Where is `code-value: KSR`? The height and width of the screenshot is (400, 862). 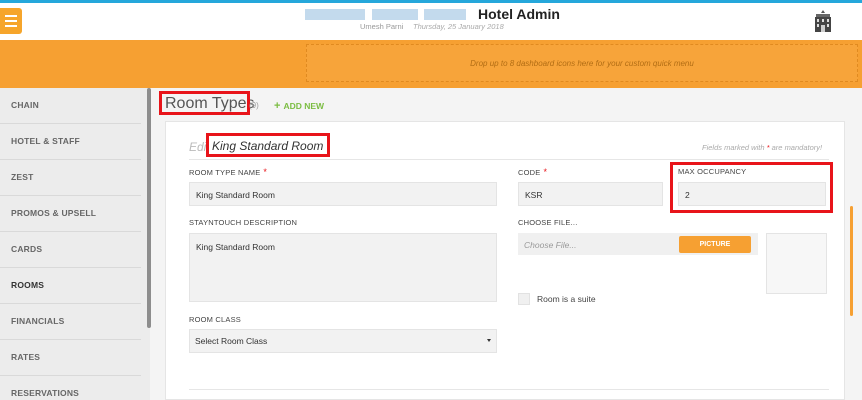
code-value: KSR is located at coordinates (534, 195).